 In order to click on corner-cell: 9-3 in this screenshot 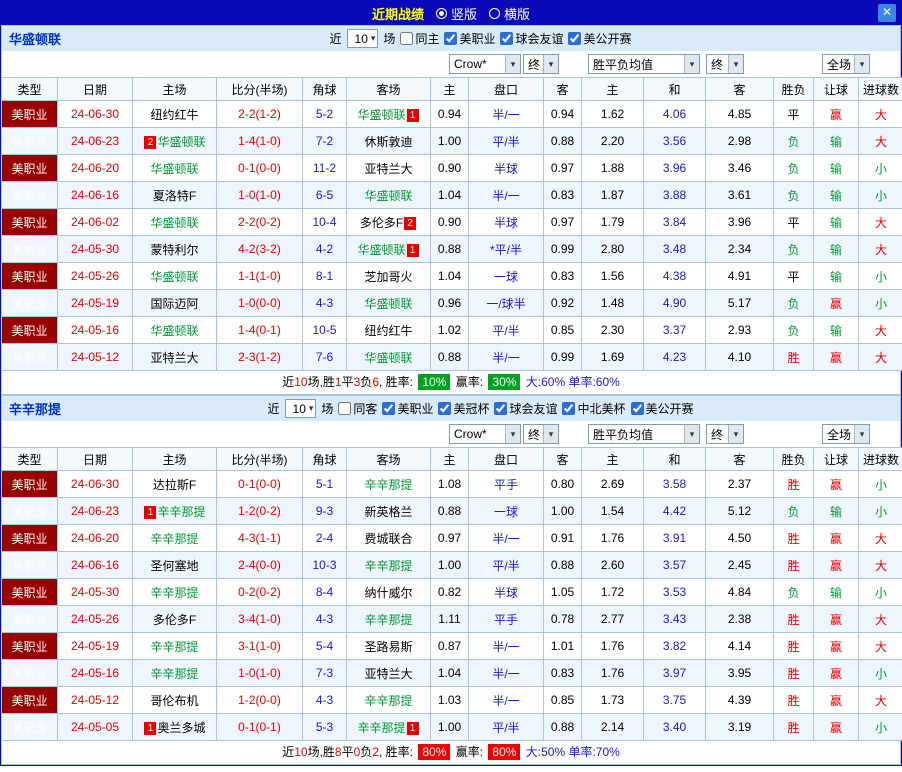, I will do `click(324, 511)`.